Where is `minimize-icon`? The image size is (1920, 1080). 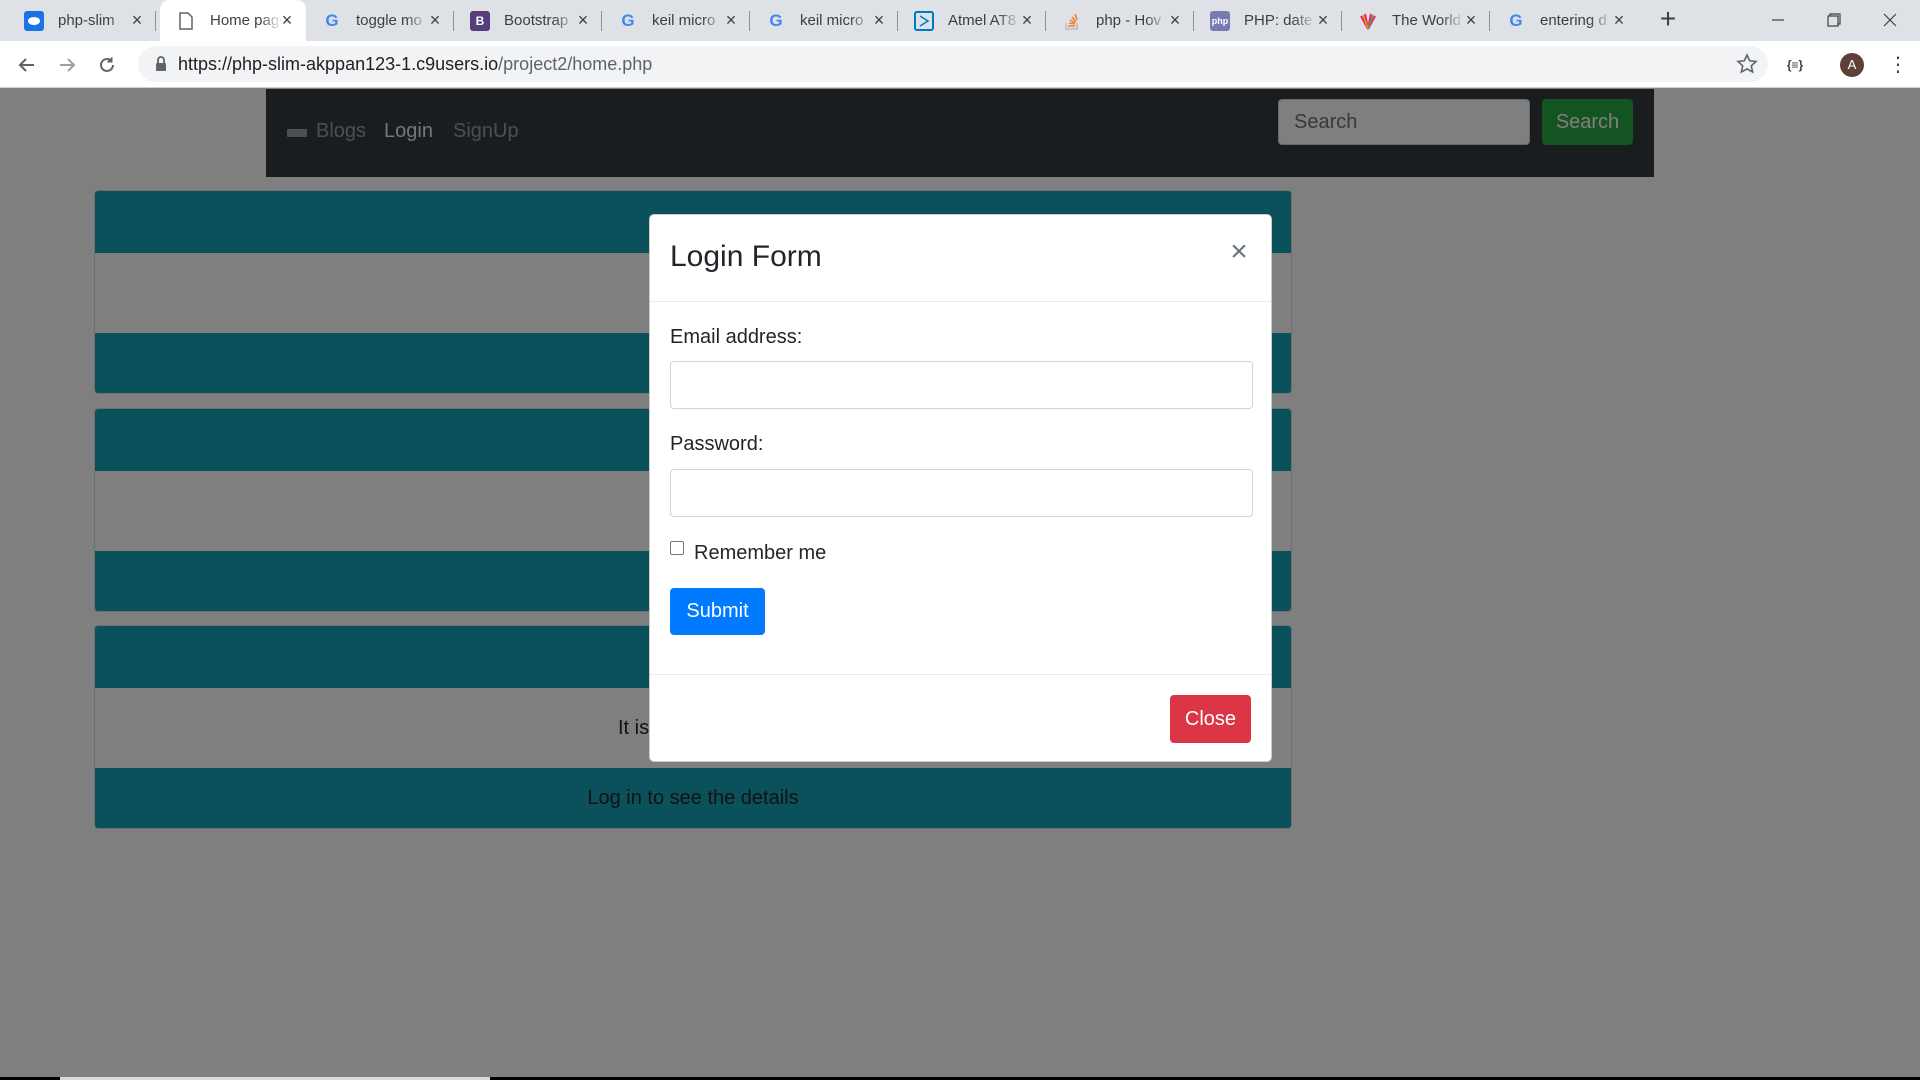 minimize-icon is located at coordinates (1778, 20).